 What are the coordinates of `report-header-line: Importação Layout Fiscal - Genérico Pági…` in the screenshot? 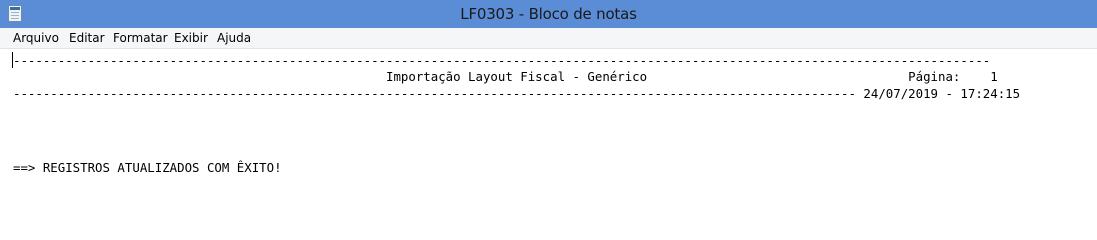 It's located at (505, 76).